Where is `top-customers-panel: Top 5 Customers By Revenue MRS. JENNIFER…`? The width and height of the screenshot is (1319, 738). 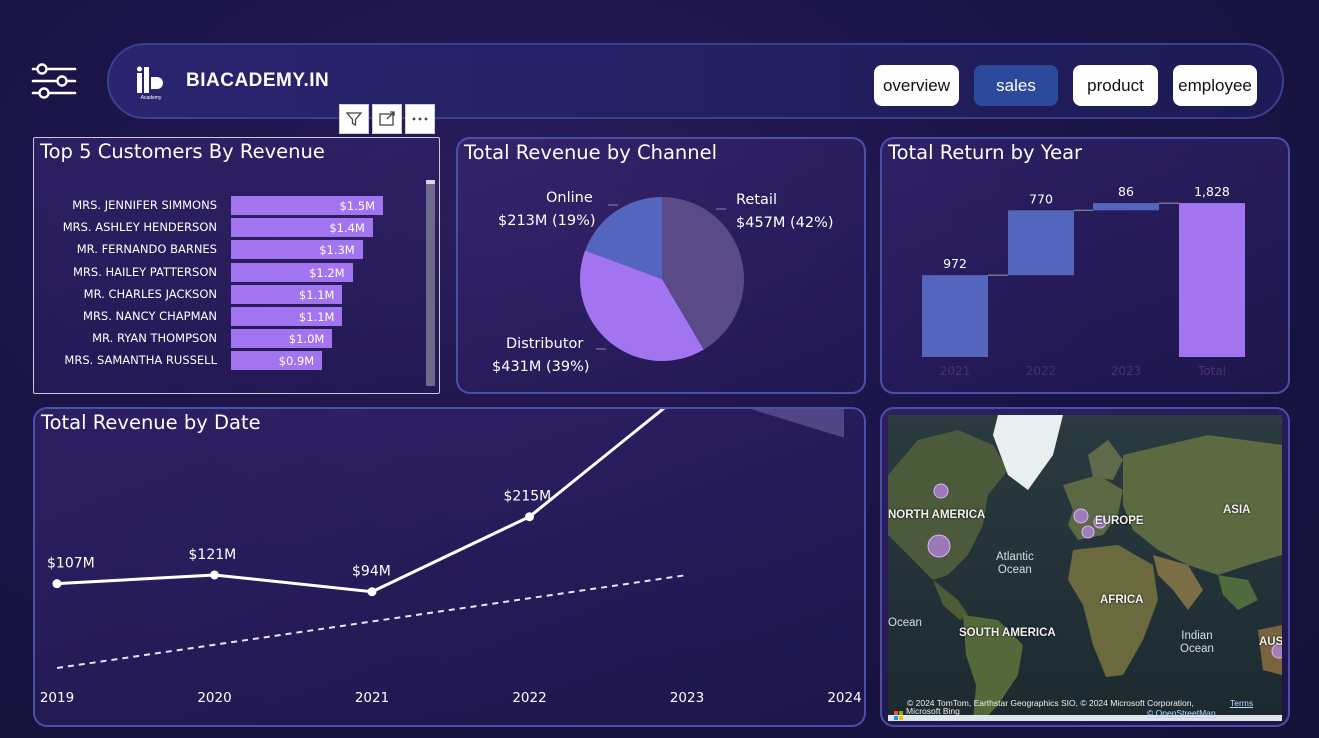 top-customers-panel: Top 5 Customers By Revenue MRS. JENNIFER… is located at coordinates (236, 265).